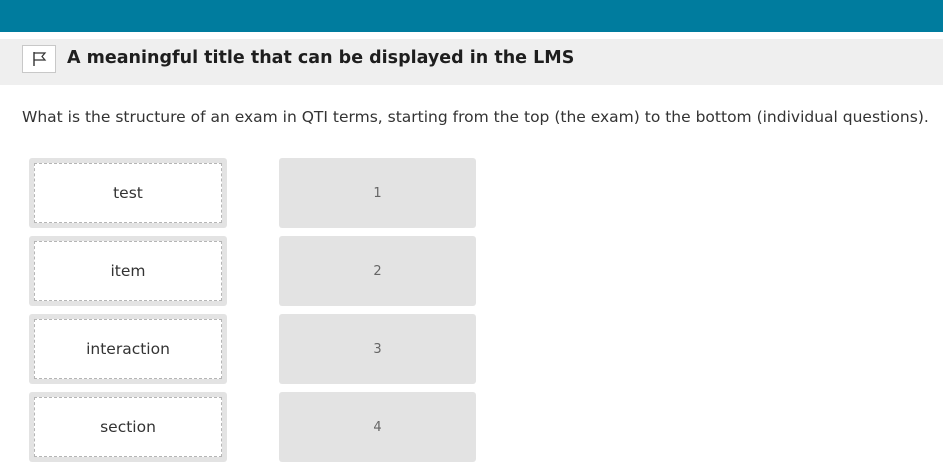  I want to click on choice-item-section: section, so click(128, 427).